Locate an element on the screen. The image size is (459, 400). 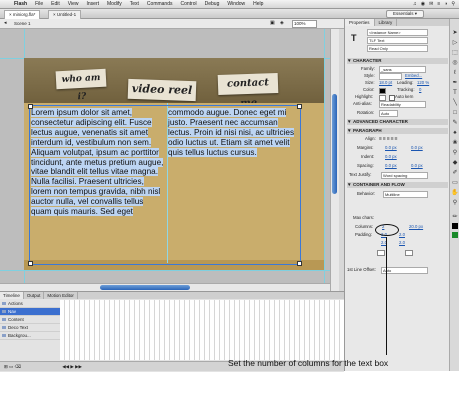
padding-right-value: 2.0 is located at coordinates (402, 235).